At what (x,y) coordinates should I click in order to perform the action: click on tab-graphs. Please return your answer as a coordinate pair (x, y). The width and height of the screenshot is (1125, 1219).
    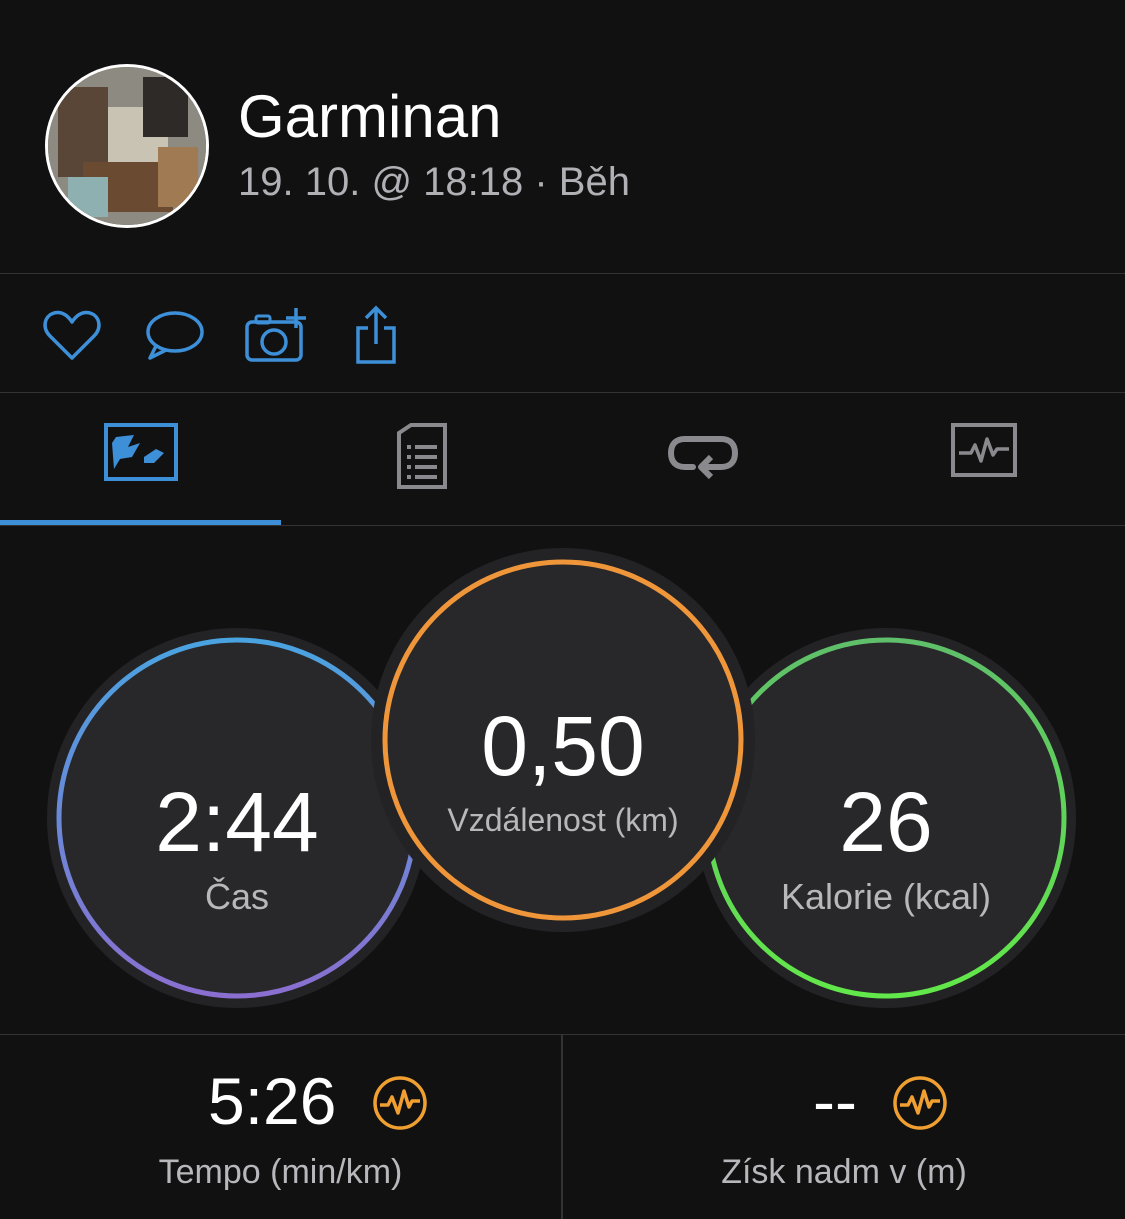
    Looking at the image, I should click on (983, 459).